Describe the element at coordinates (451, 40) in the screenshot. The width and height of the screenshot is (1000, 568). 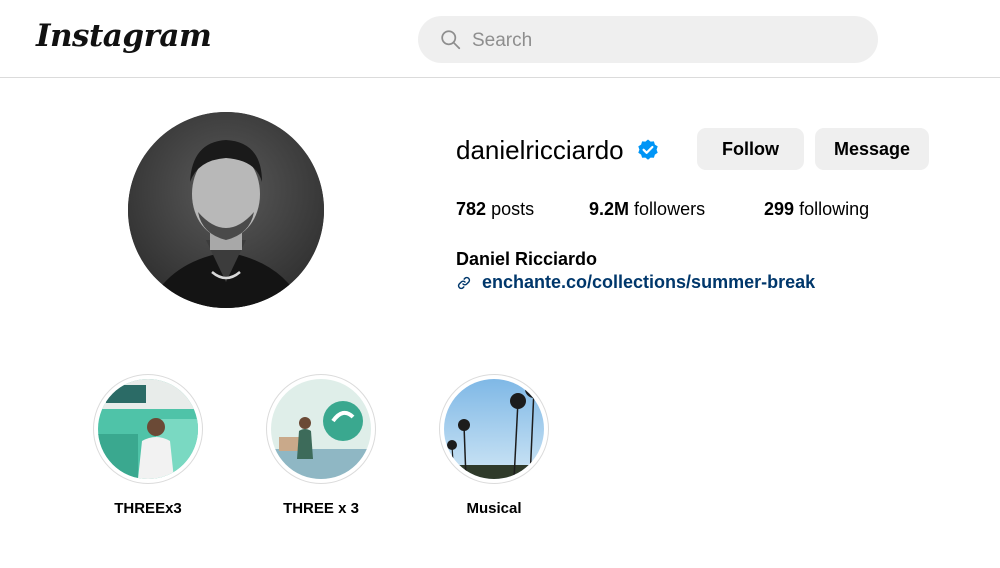
I see `search-icon` at that location.